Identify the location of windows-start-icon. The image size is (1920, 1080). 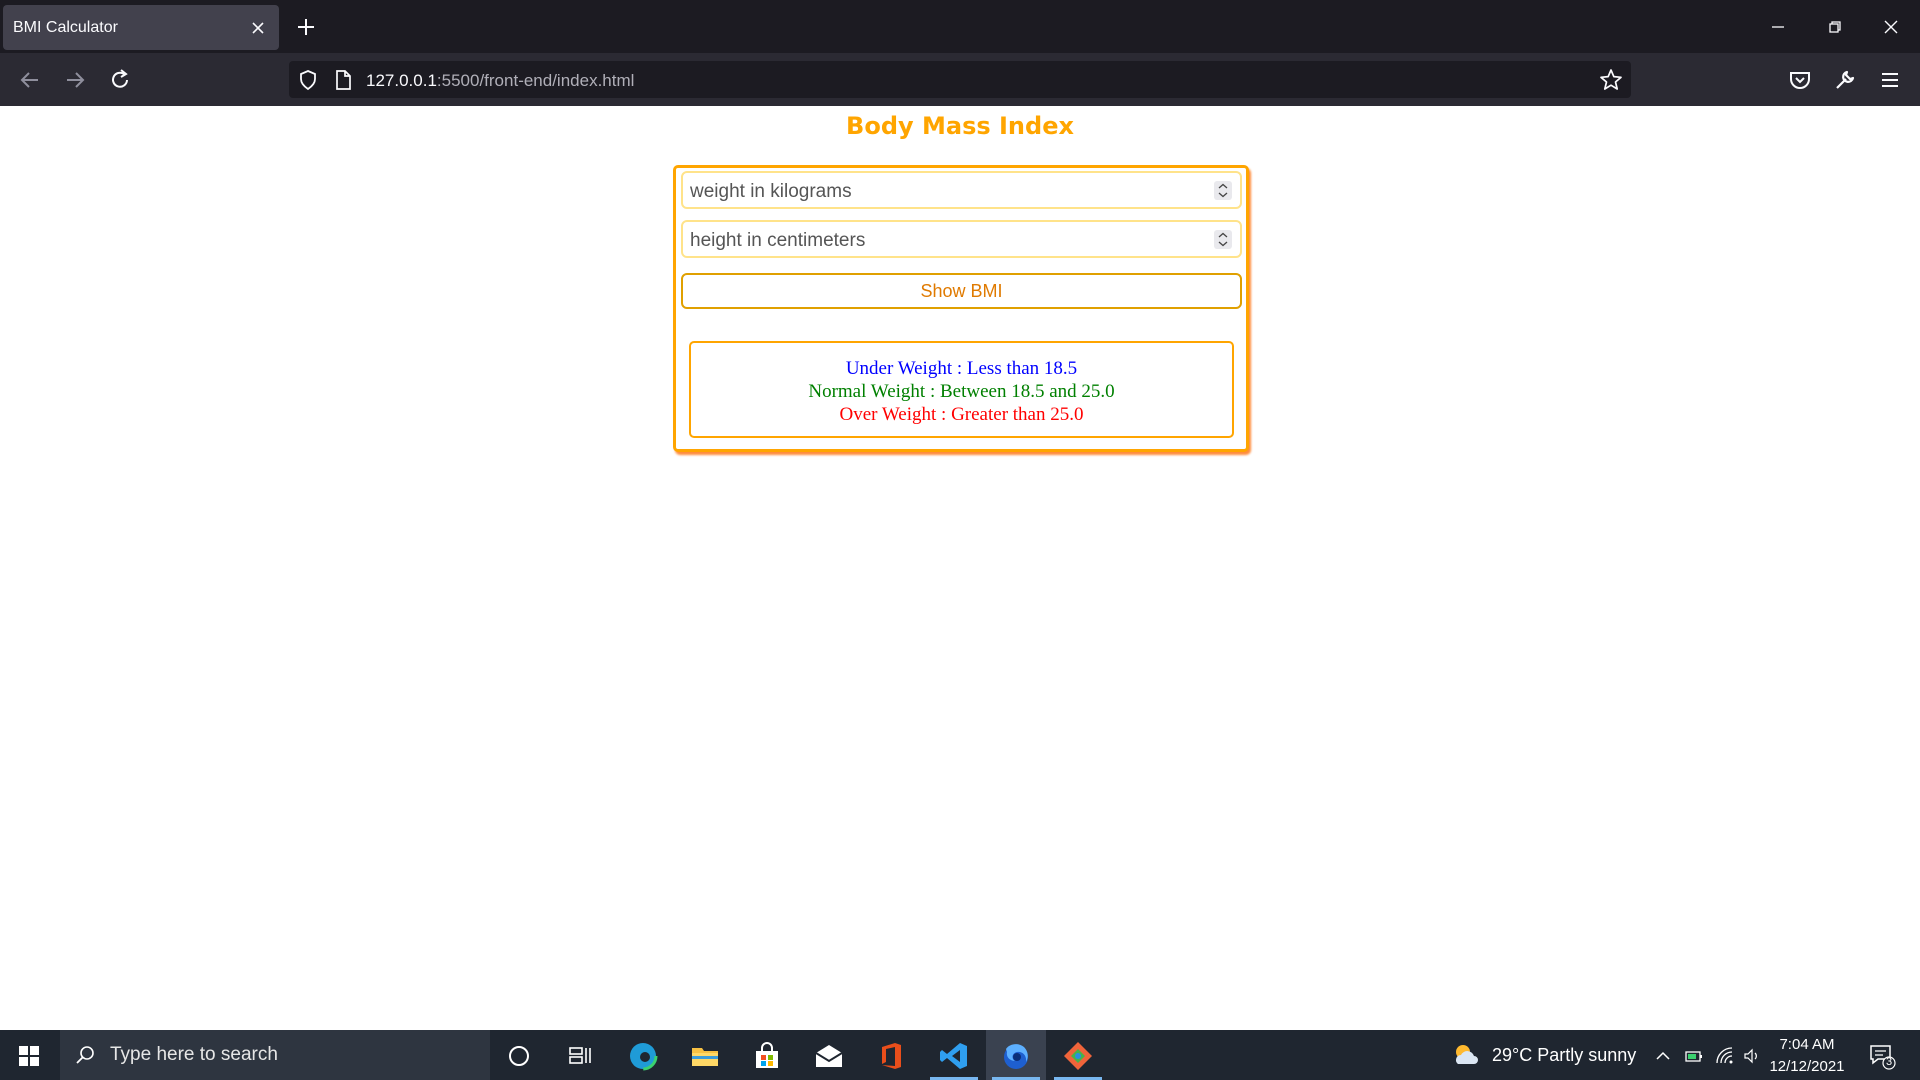
(29, 1056).